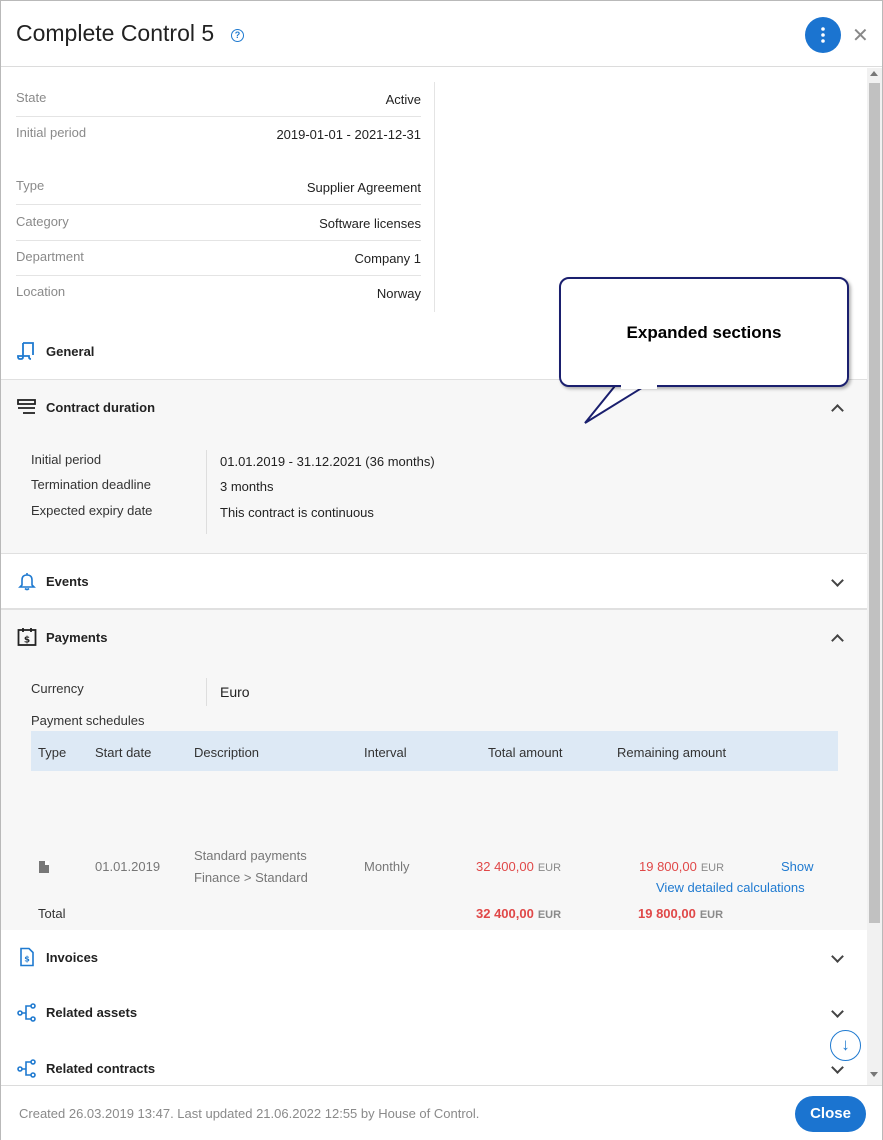 This screenshot has height=1140, width=883. I want to click on bell-icon, so click(27, 582).